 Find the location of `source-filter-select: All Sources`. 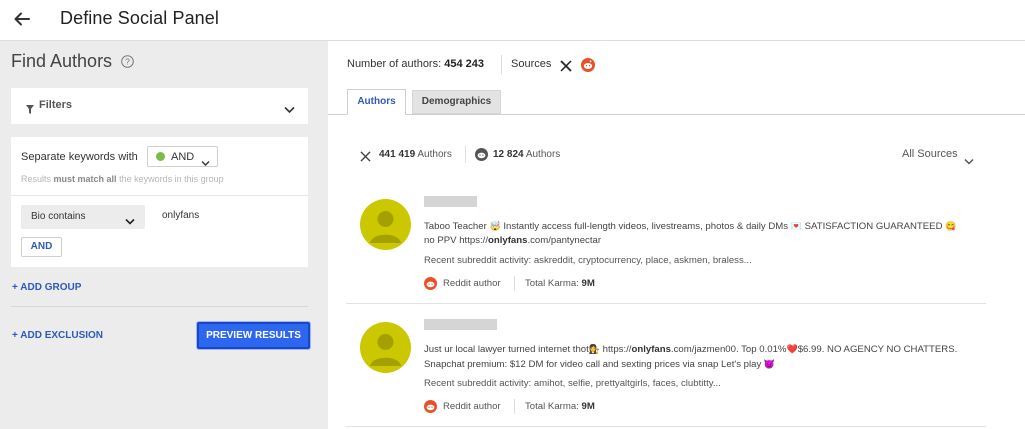

source-filter-select: All Sources is located at coordinates (930, 154).